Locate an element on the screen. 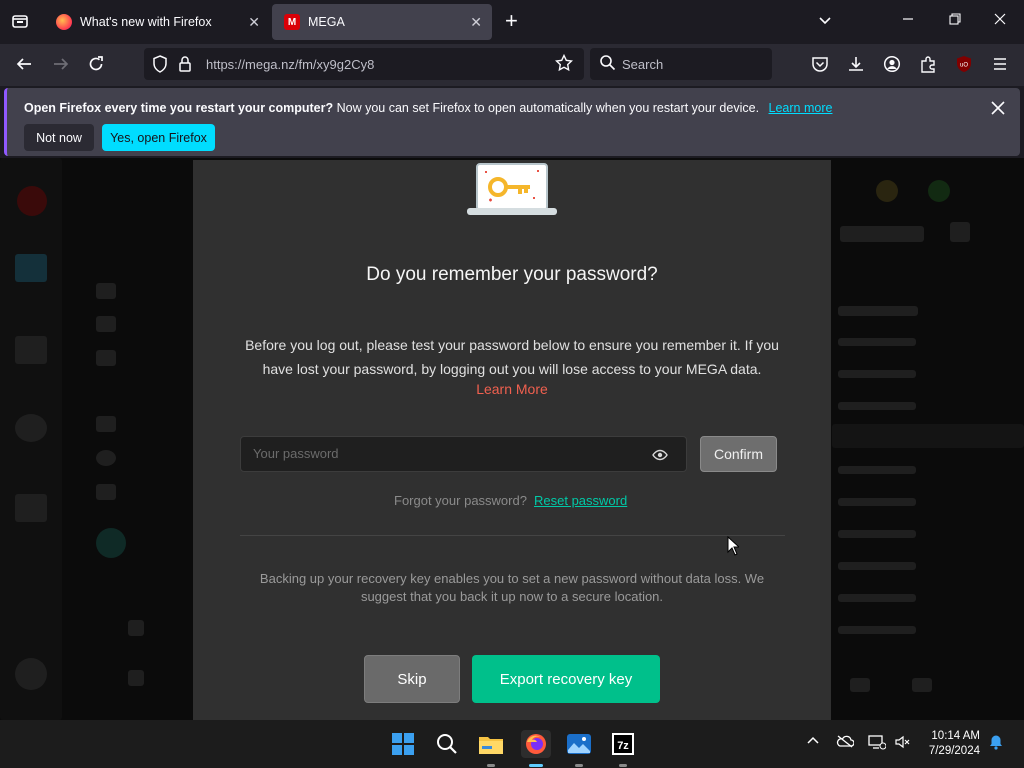  windows-taskbar: 7z 10:14 AM 7/29/2024 is located at coordinates (512, 744).